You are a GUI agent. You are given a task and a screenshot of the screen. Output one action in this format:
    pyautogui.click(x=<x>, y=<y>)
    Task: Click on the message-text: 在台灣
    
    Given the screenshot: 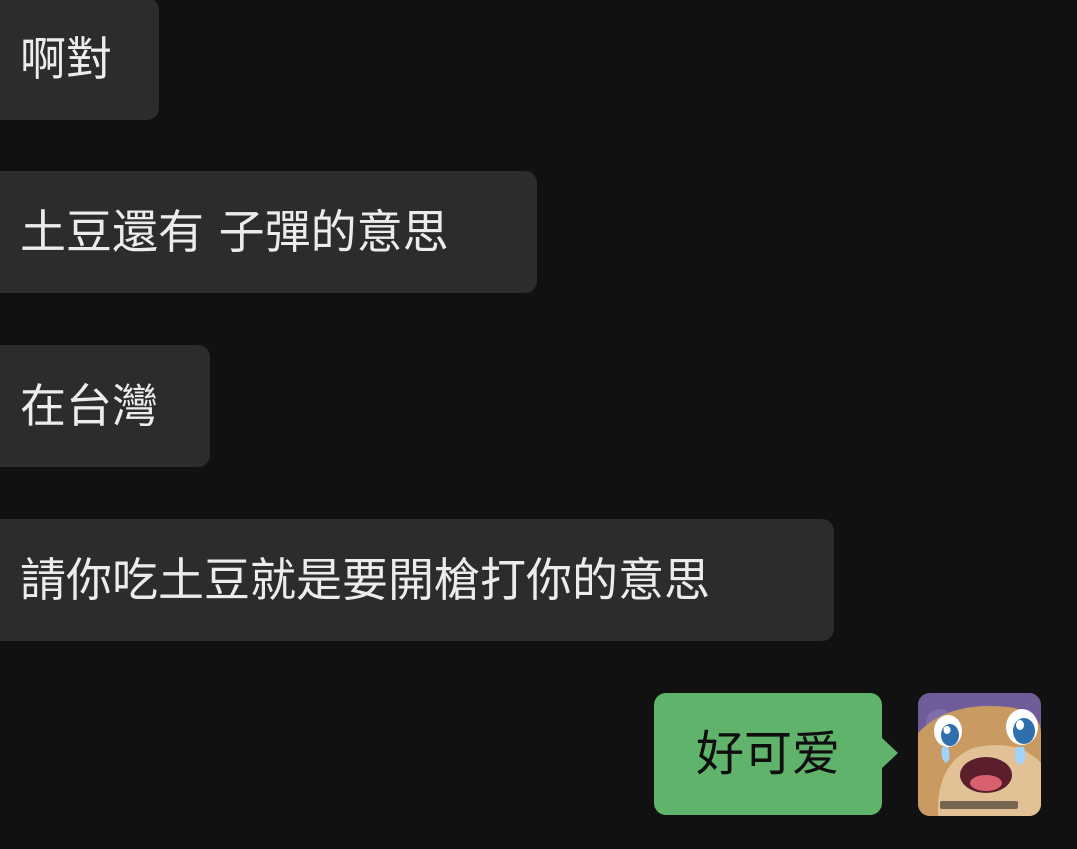 What is the action you would take?
    pyautogui.click(x=89, y=406)
    